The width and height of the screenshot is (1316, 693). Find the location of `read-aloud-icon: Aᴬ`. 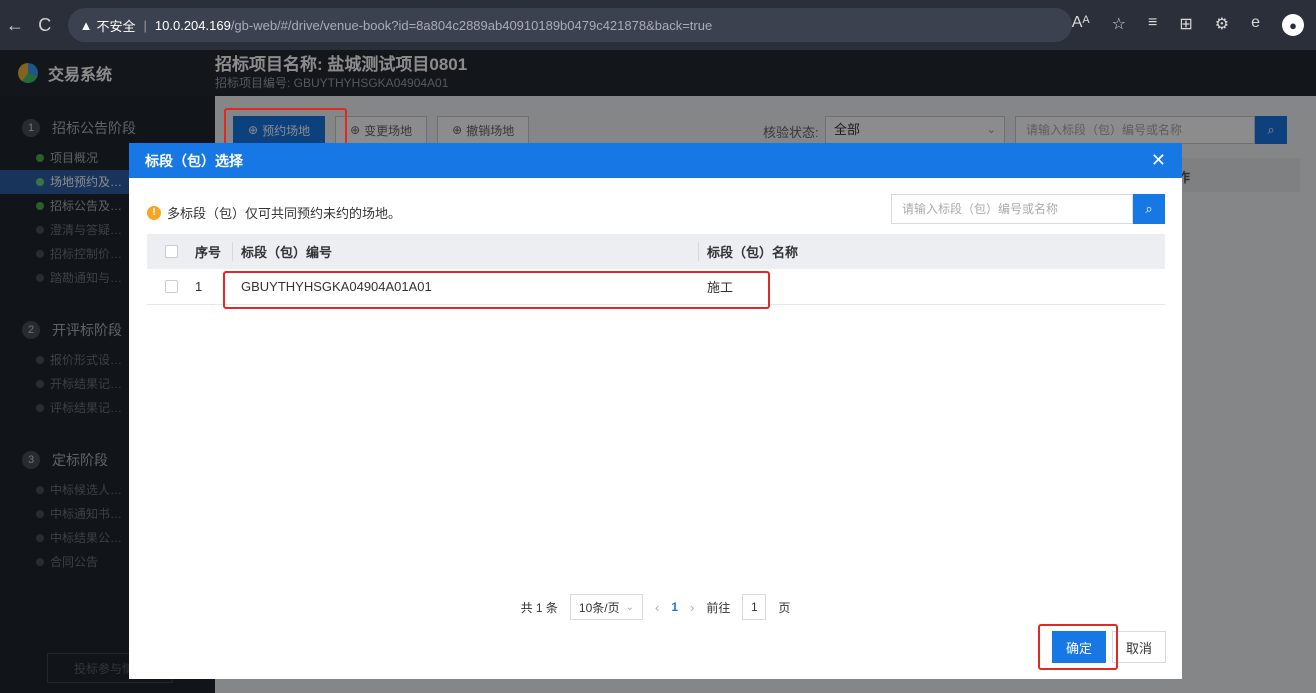

read-aloud-icon: Aᴬ is located at coordinates (1081, 25).